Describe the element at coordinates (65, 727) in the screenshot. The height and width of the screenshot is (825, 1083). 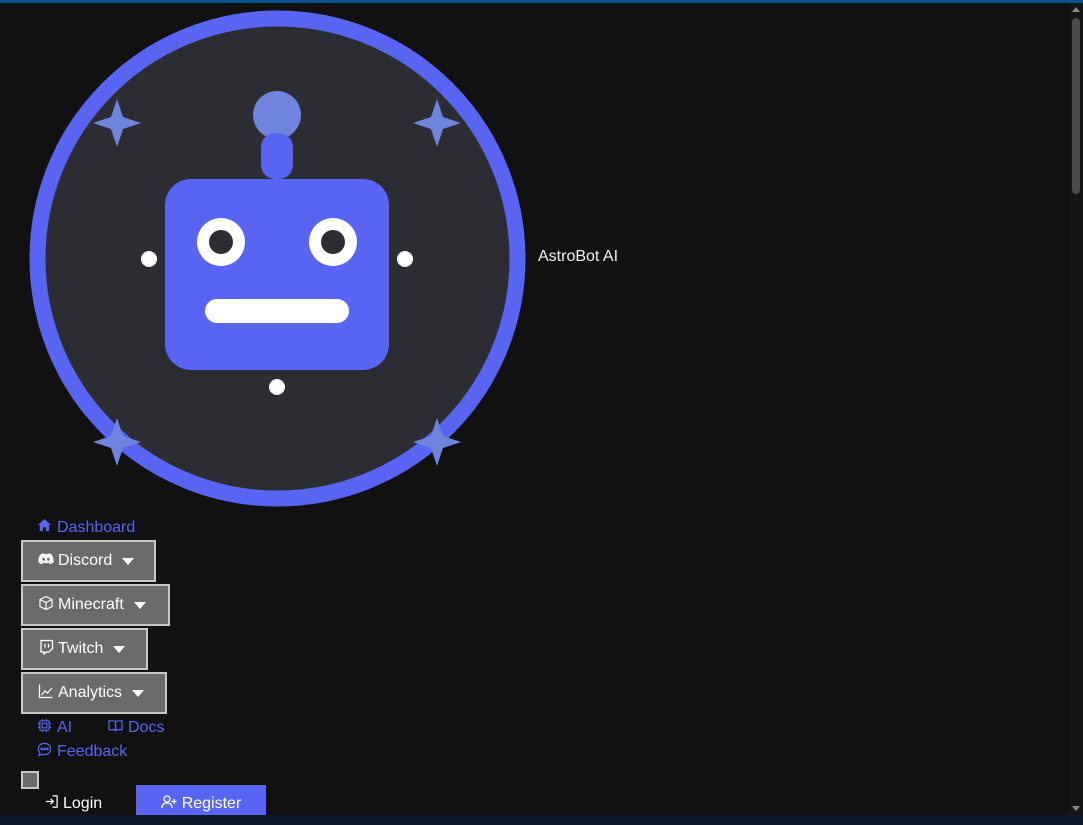
I see `nav-ai-label: AI` at that location.